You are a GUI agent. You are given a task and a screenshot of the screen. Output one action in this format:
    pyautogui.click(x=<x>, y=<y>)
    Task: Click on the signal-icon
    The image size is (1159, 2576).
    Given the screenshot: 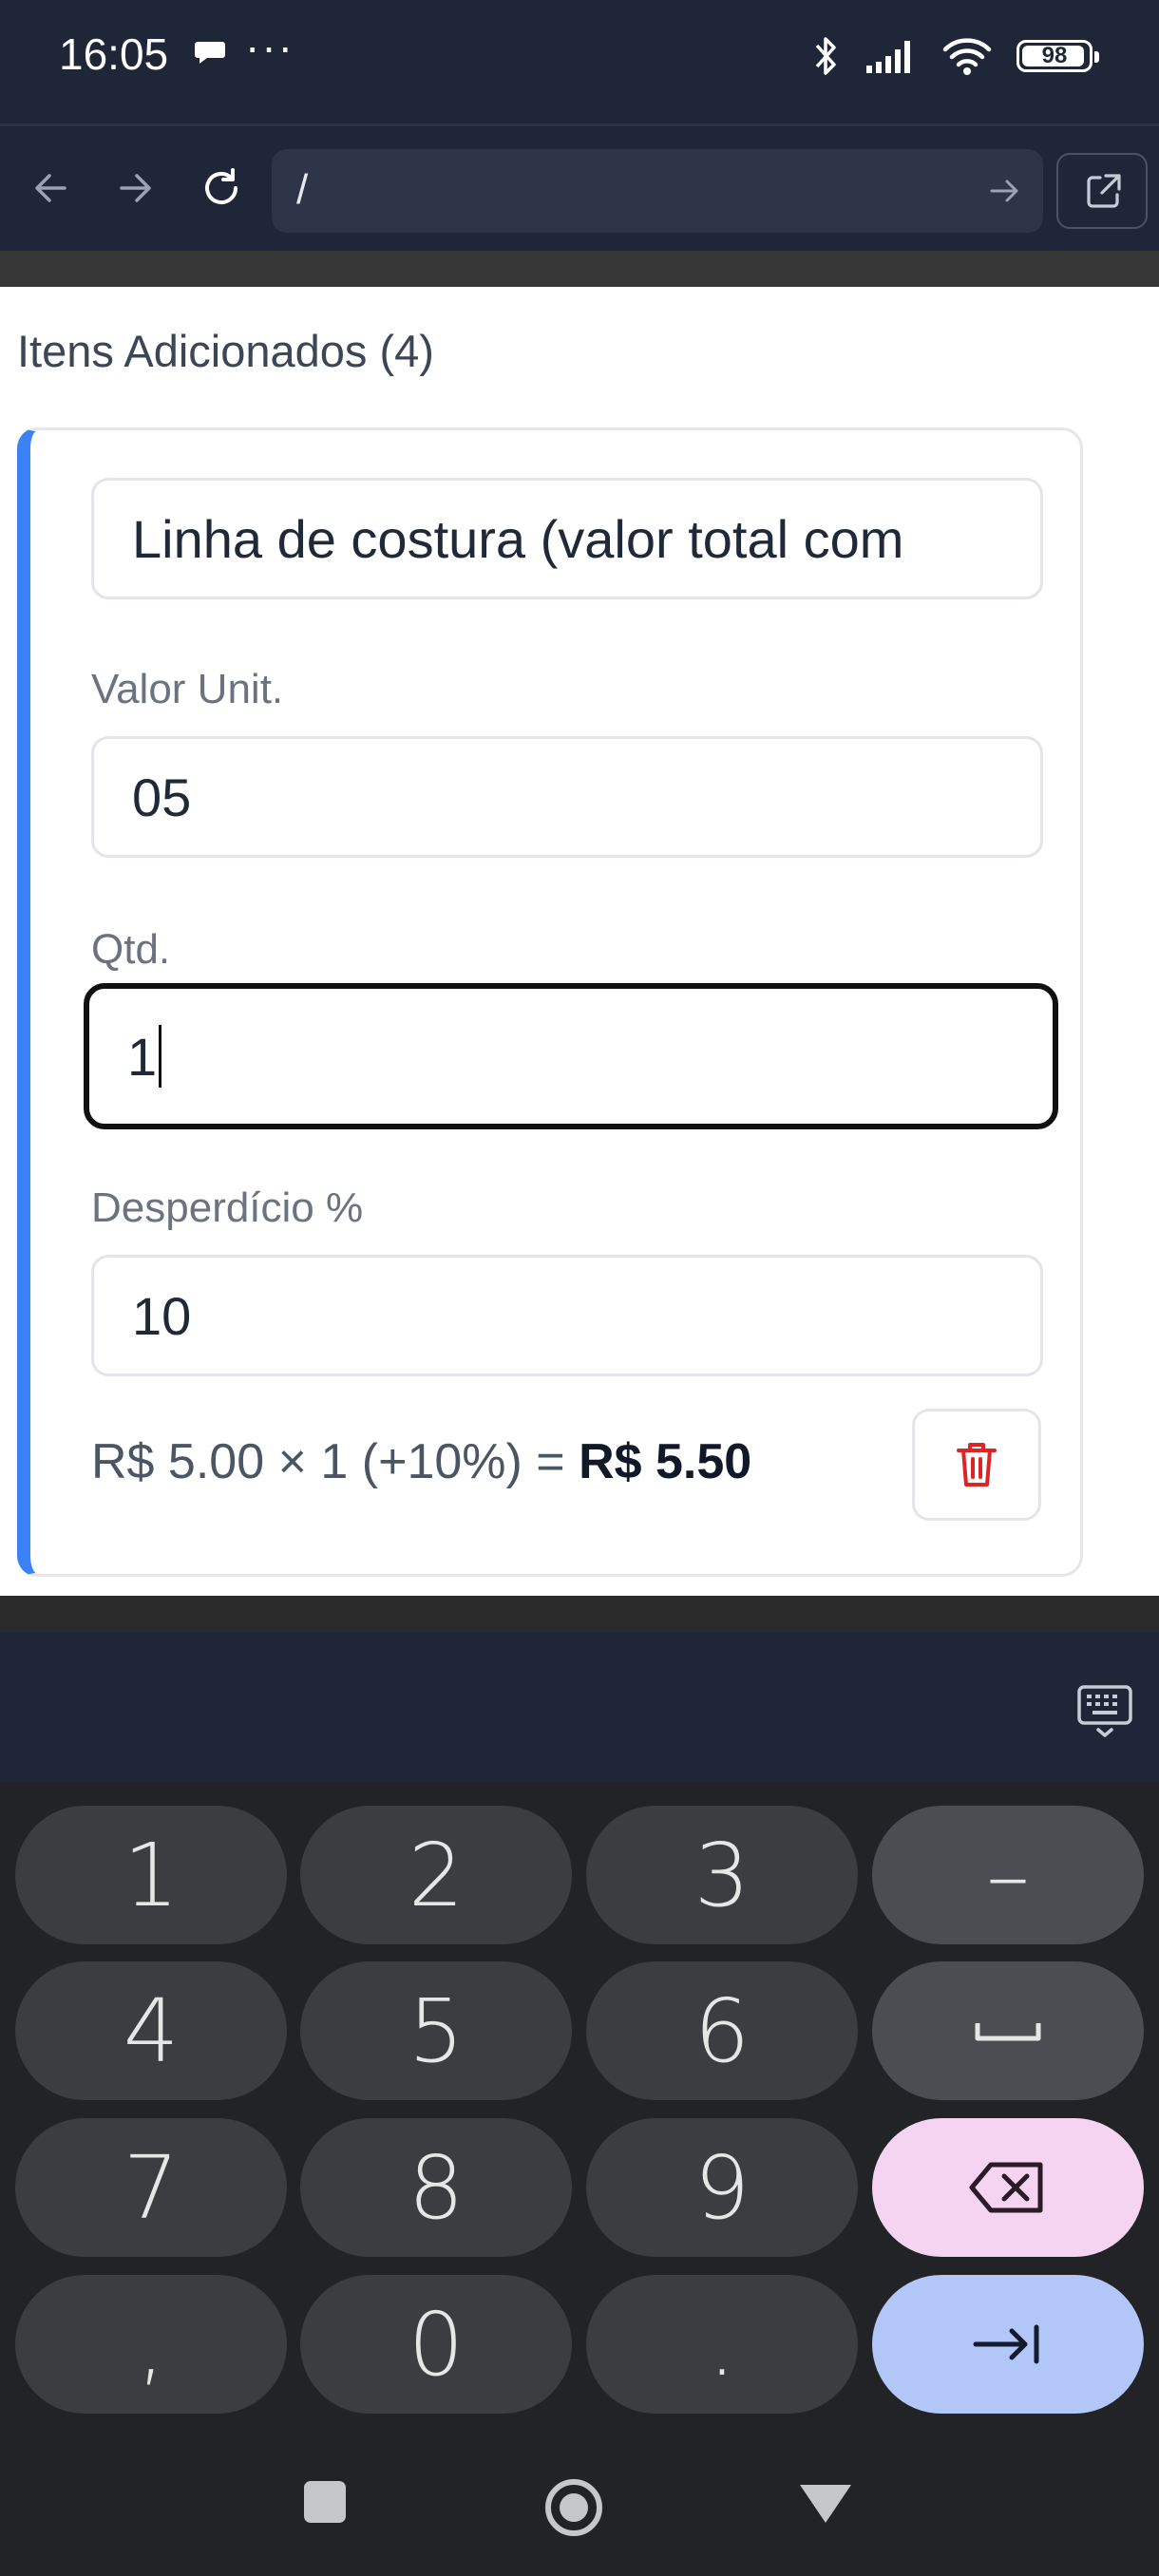 What is the action you would take?
    pyautogui.click(x=888, y=57)
    